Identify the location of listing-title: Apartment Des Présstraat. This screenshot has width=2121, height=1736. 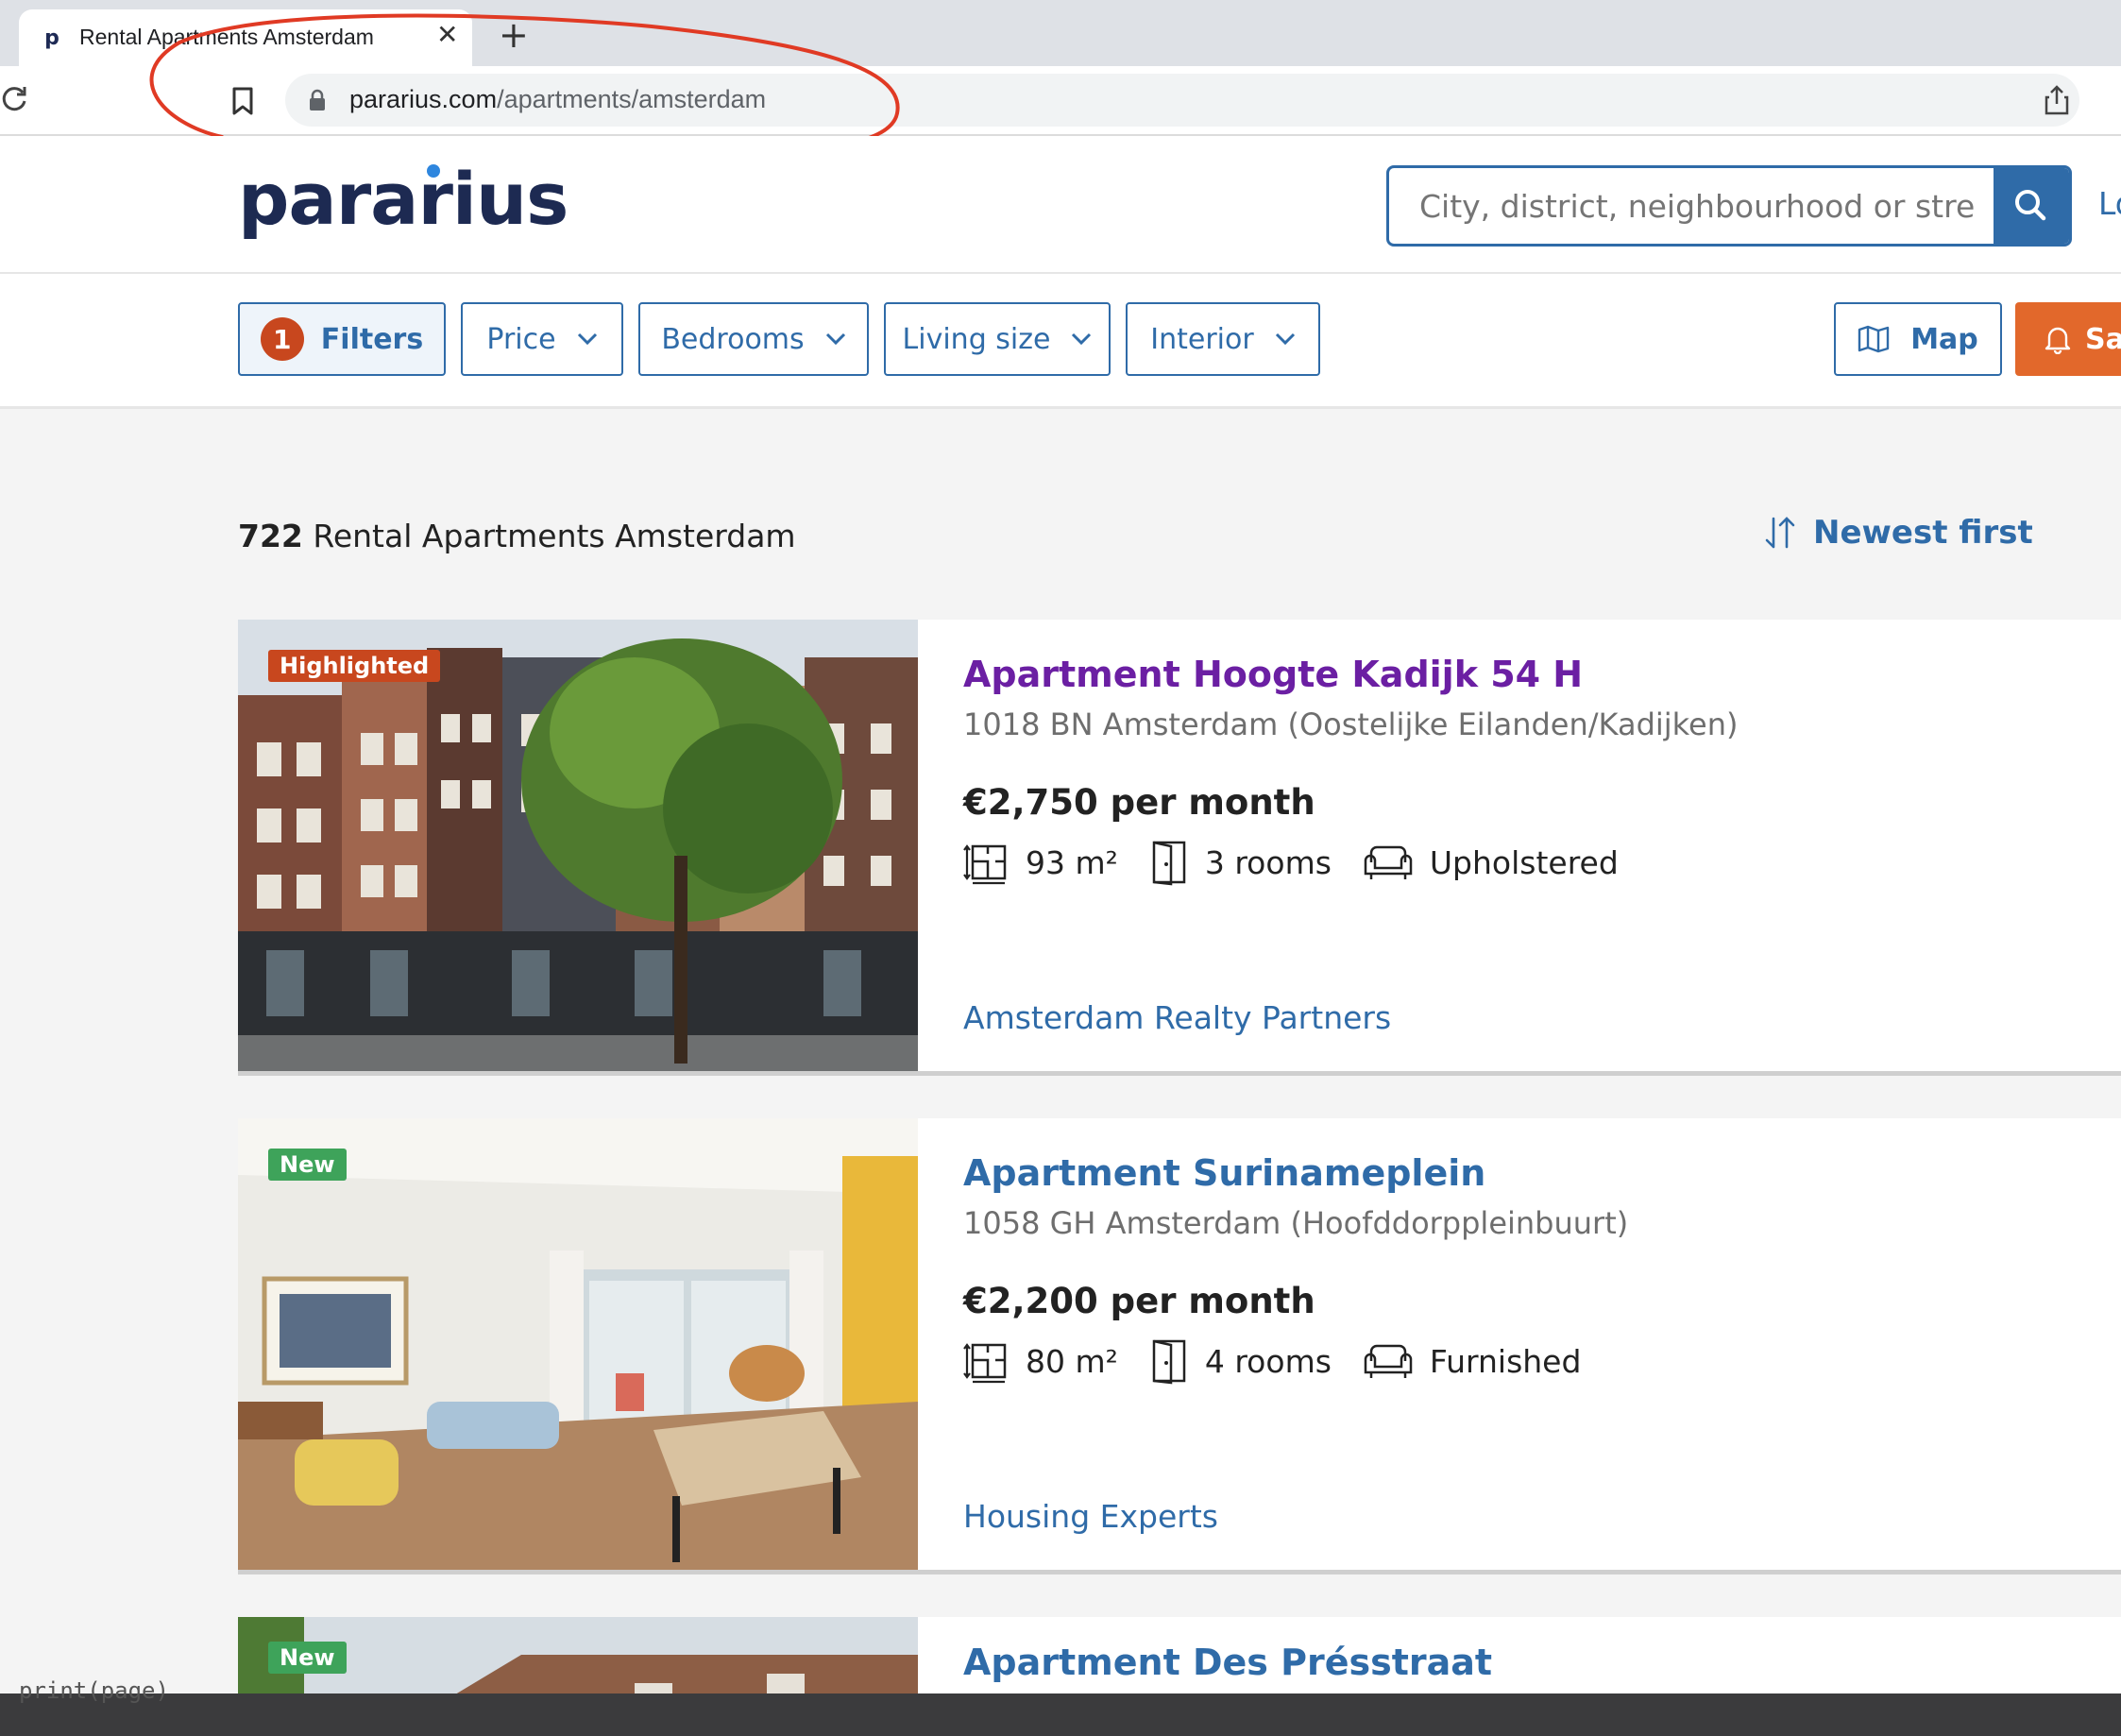
(1227, 1662).